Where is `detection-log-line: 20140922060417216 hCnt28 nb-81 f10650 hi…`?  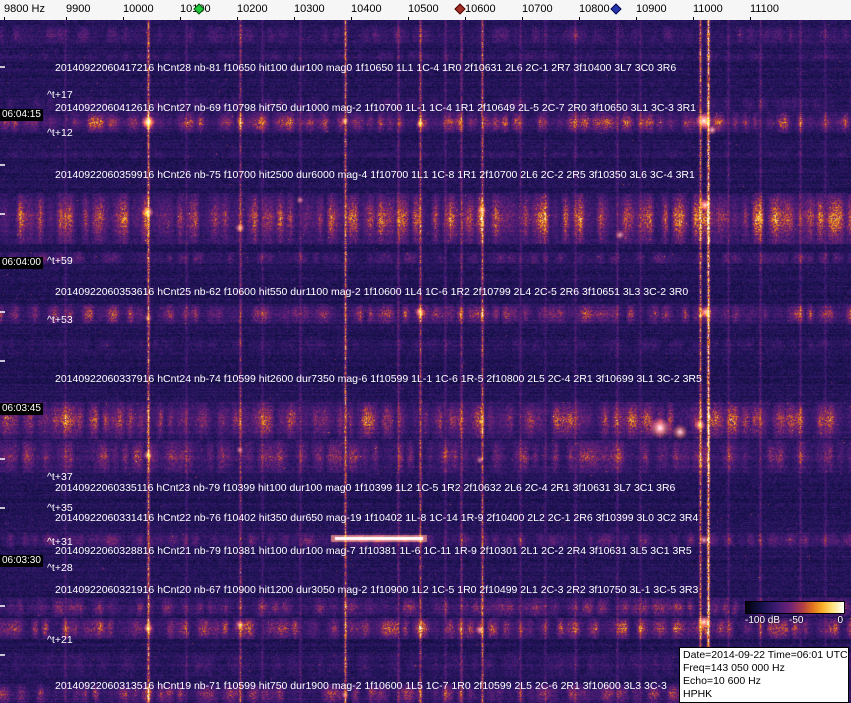 detection-log-line: 20140922060417216 hCnt28 nb-81 f10650 hi… is located at coordinates (366, 68).